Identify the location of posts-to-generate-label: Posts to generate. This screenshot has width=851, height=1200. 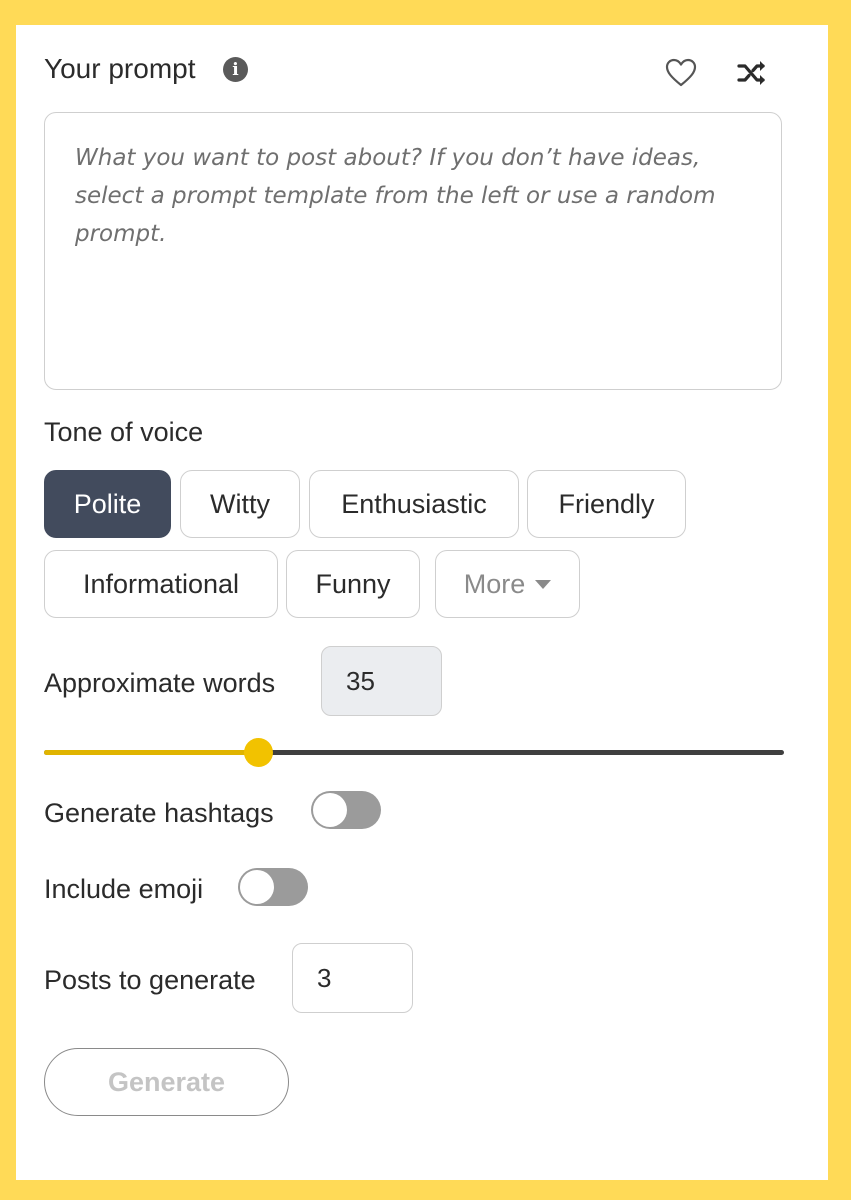
(150, 980).